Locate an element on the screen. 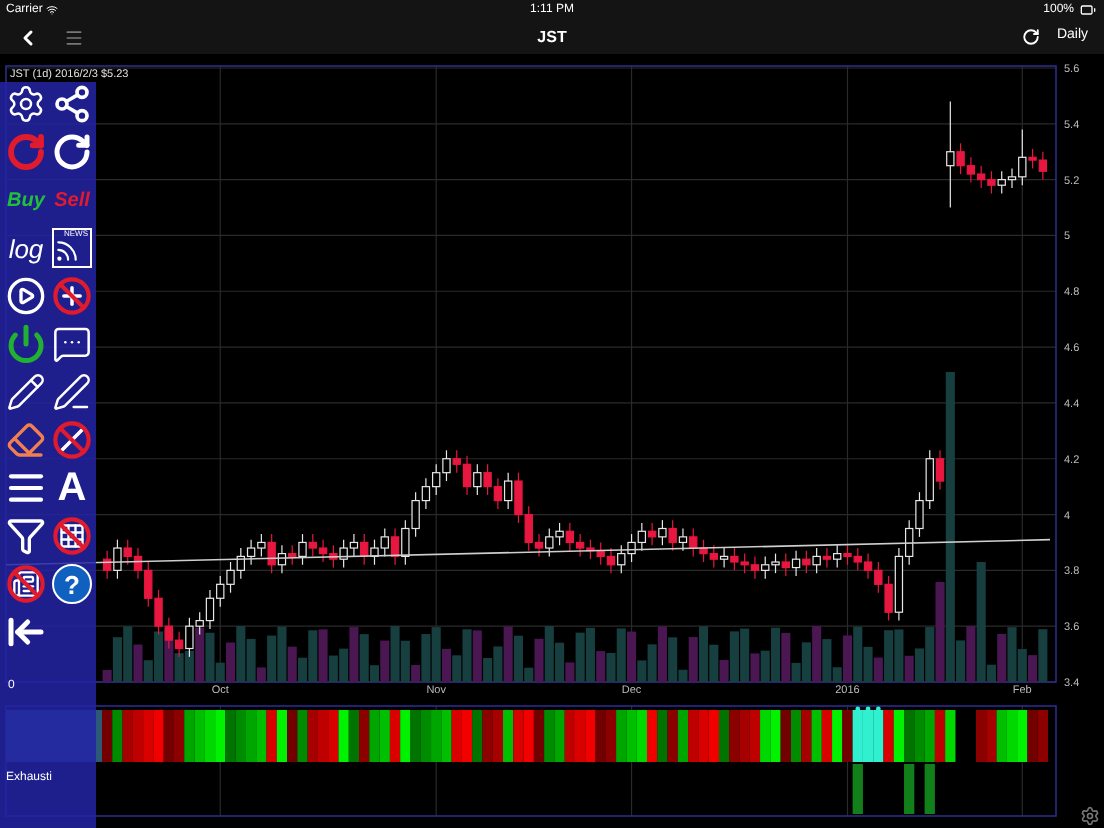 Image resolution: width=1104 pixels, height=828 pixels. menu-icon is located at coordinates (74, 37).